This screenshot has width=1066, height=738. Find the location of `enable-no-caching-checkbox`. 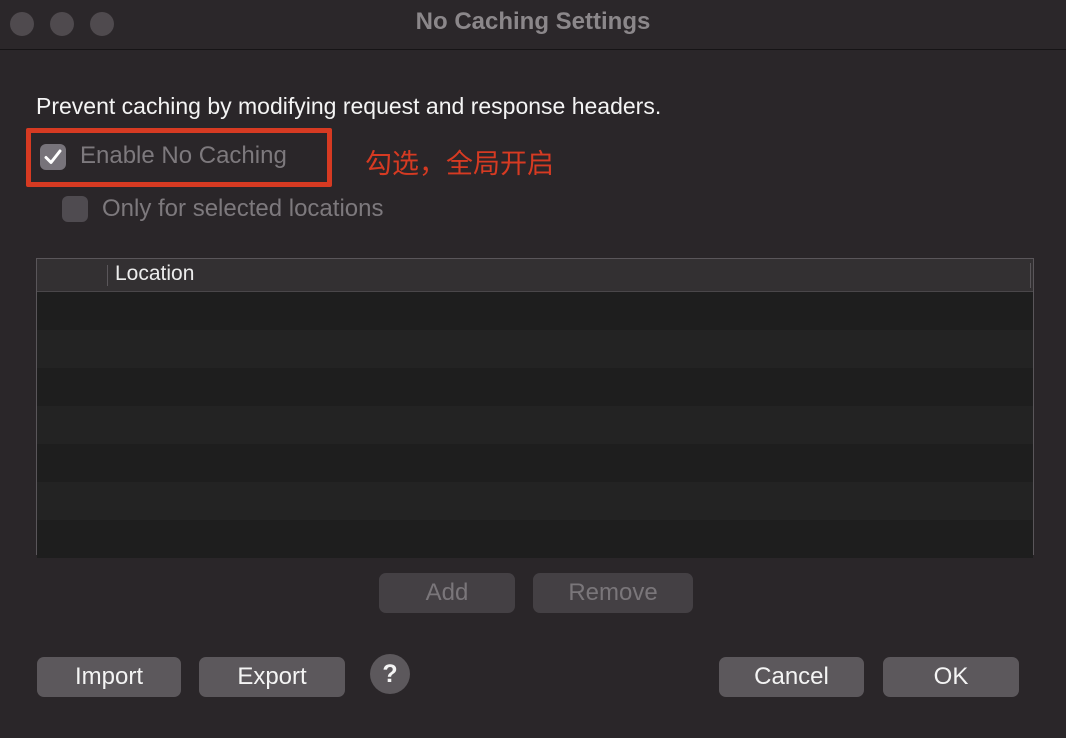

enable-no-caching-checkbox is located at coordinates (53, 157).